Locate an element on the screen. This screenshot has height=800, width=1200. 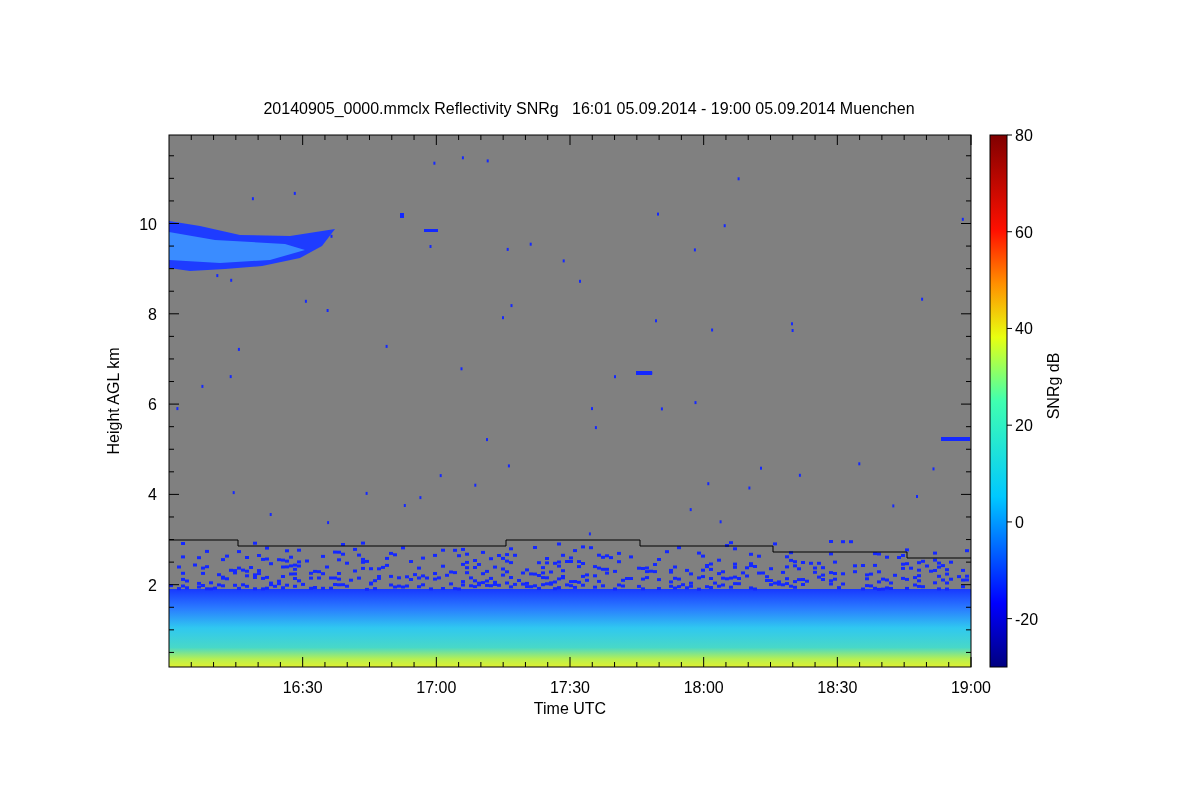
colorbar-label: SNRg dB is located at coordinates (1053, 386).